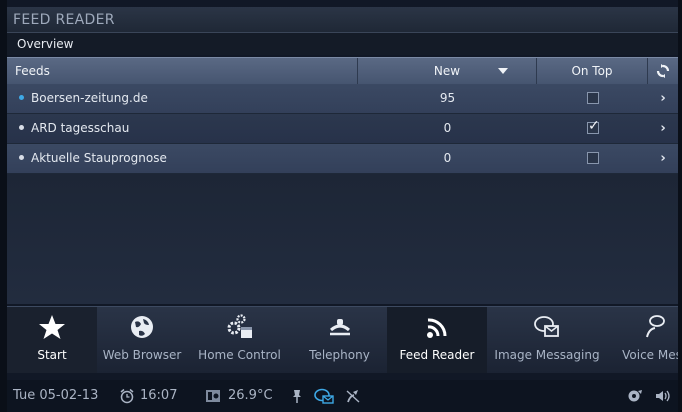 This screenshot has height=412, width=682. Describe the element at coordinates (182, 128) in the screenshot. I see `feed-name-cell: ARD tagesschau` at that location.